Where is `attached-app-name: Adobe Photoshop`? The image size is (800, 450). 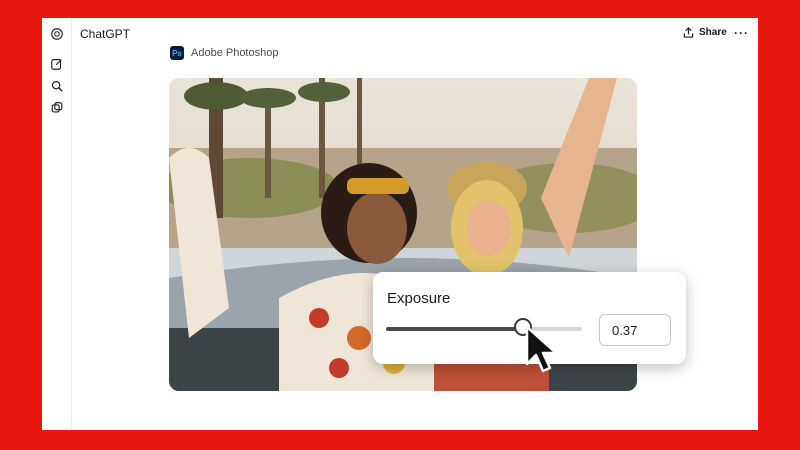 attached-app-name: Adobe Photoshop is located at coordinates (235, 53).